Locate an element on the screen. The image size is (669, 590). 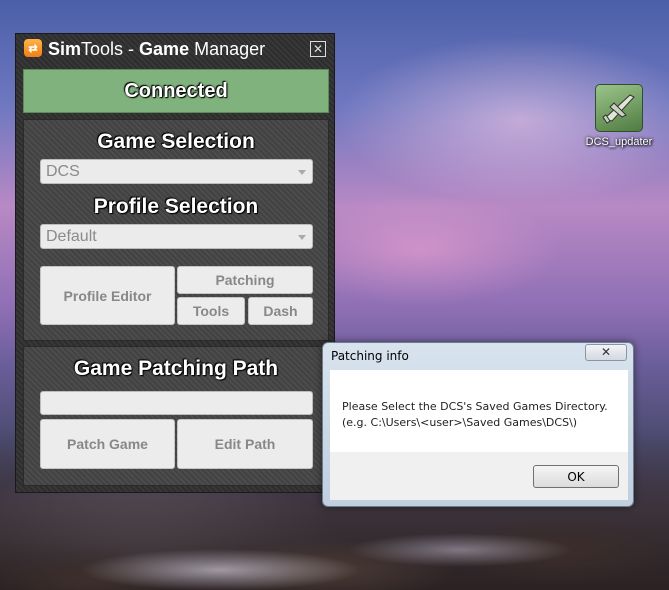
profile-select: Default is located at coordinates (176, 236).